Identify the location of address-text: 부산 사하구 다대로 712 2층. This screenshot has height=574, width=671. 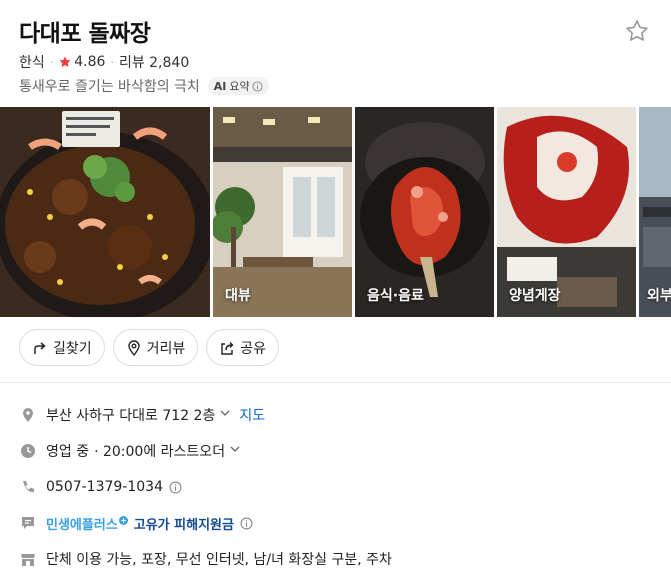
(131, 416).